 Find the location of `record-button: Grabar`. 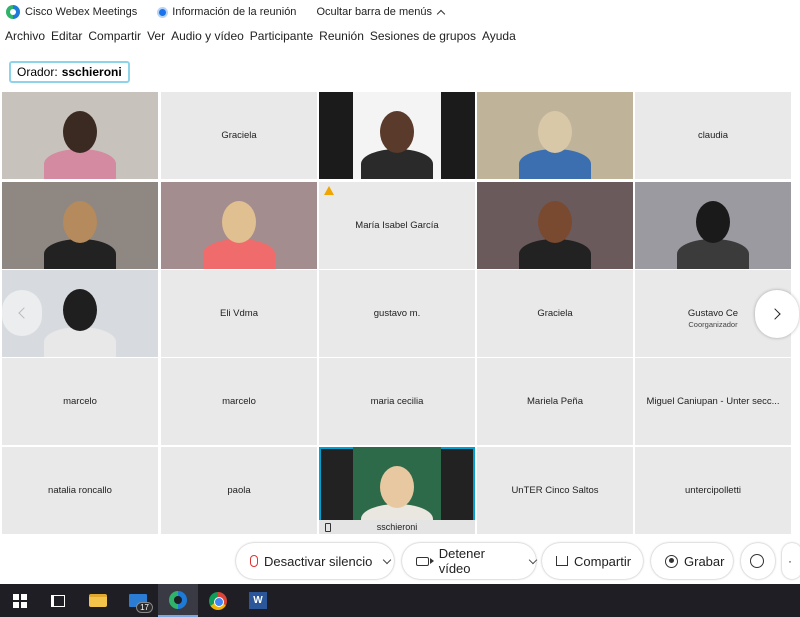

record-button: Grabar is located at coordinates (692, 561).